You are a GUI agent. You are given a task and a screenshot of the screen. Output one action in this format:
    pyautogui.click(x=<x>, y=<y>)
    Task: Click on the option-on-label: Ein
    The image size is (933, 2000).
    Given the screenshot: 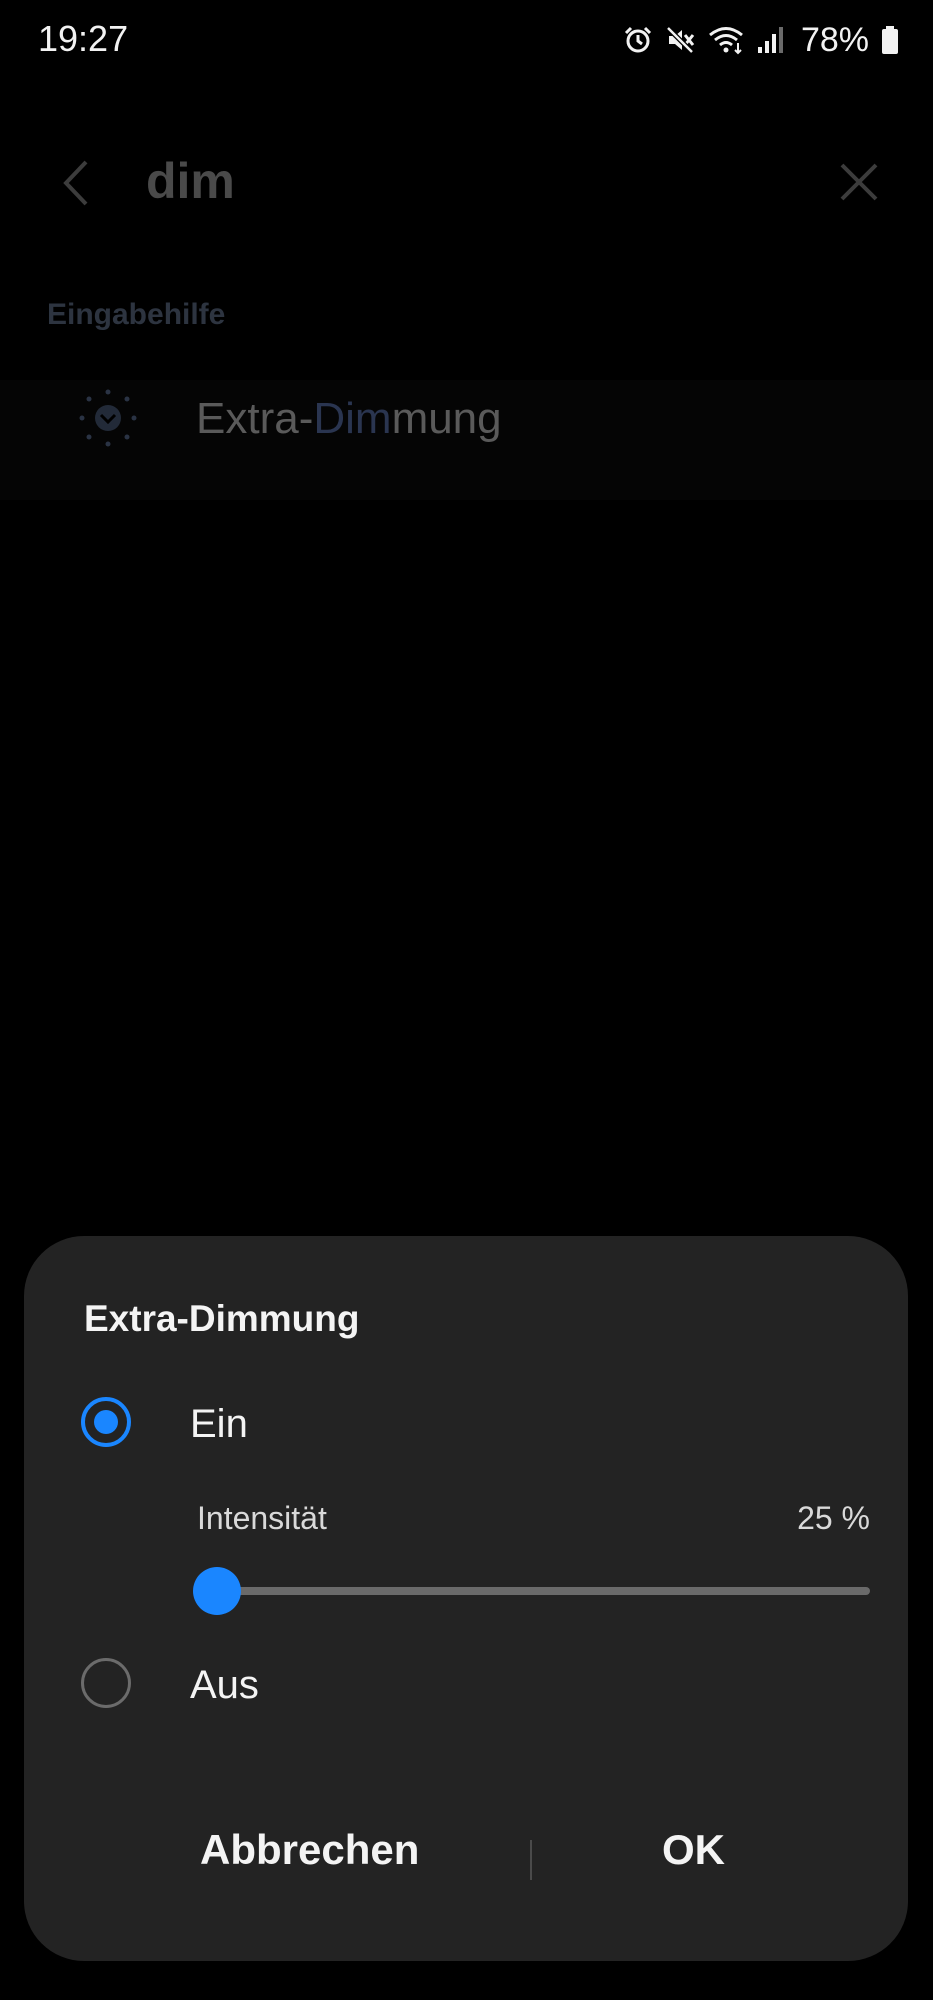 What is the action you would take?
    pyautogui.click(x=219, y=1424)
    